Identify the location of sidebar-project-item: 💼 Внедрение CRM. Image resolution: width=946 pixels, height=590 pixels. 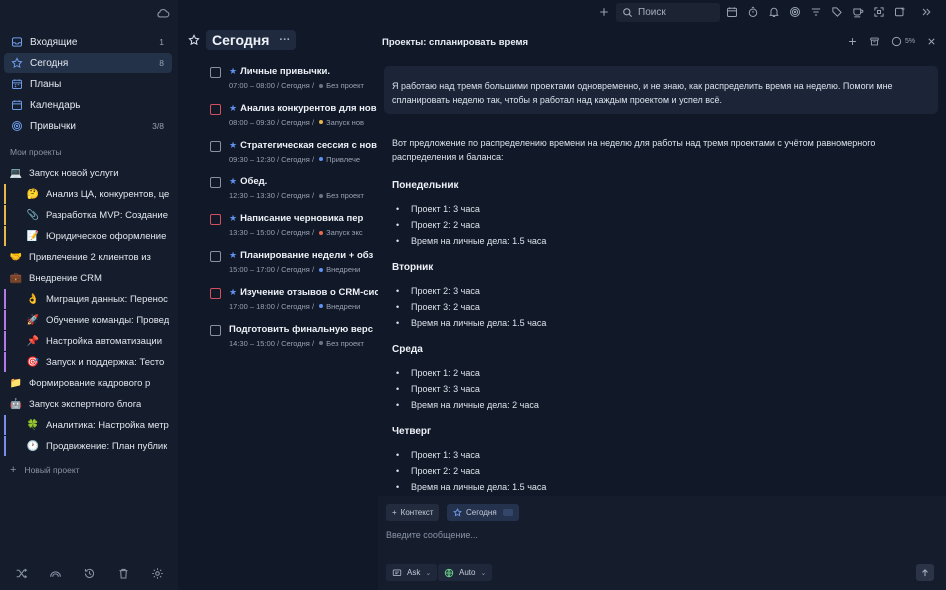
(88, 278).